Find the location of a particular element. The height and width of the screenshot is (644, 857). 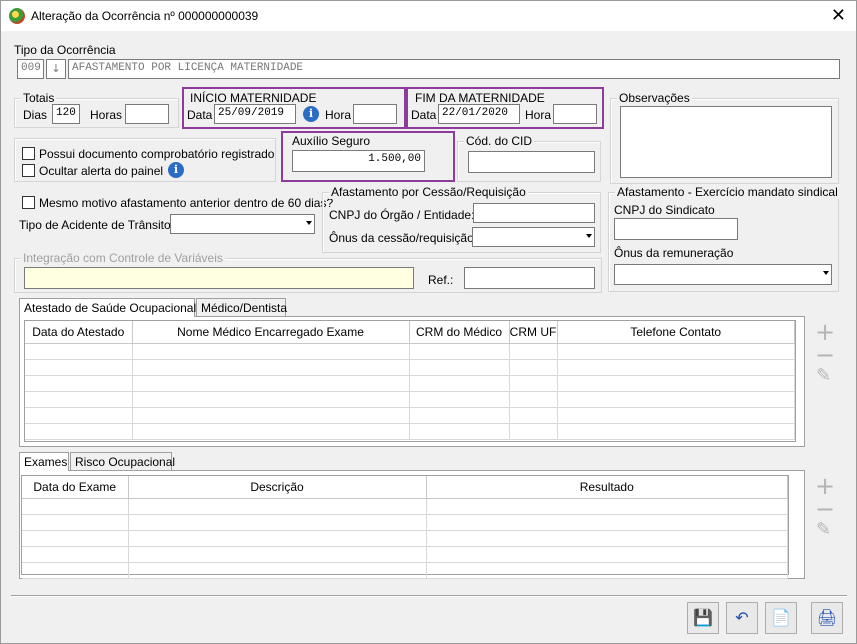

report-button: 📄 is located at coordinates (781, 618).